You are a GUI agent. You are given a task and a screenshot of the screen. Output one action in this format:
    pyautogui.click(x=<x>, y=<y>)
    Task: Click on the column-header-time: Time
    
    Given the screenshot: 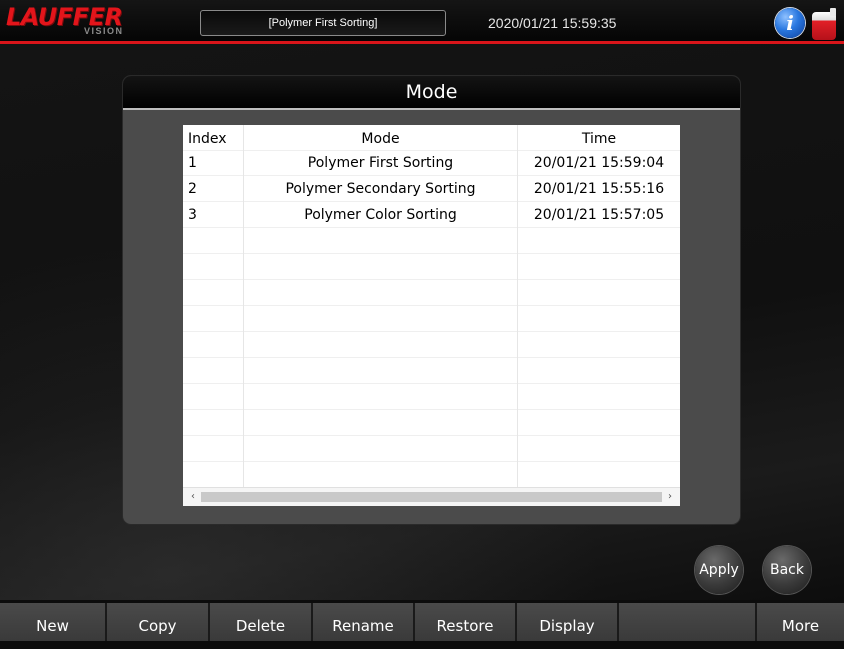 What is the action you would take?
    pyautogui.click(x=599, y=138)
    